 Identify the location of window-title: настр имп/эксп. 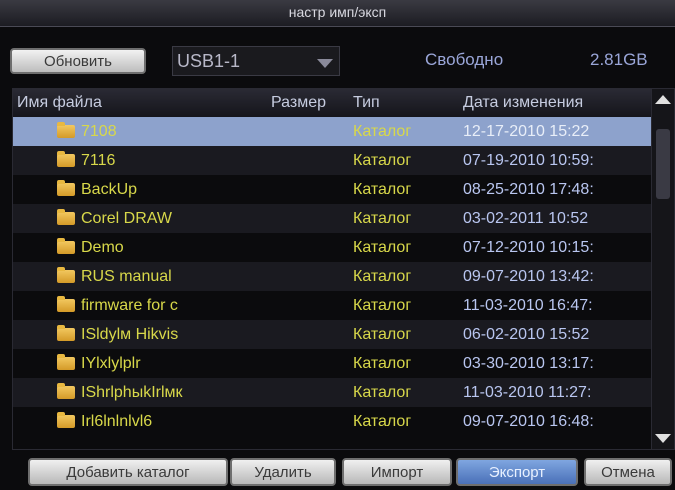
(337, 13).